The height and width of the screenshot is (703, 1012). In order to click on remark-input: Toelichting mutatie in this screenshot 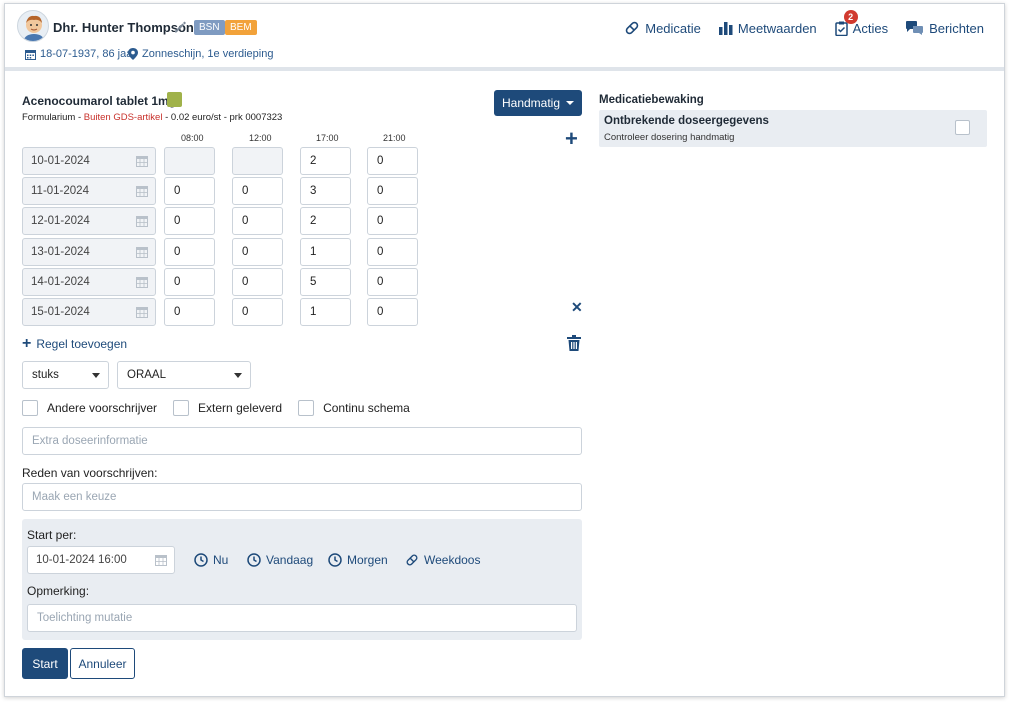, I will do `click(302, 618)`.